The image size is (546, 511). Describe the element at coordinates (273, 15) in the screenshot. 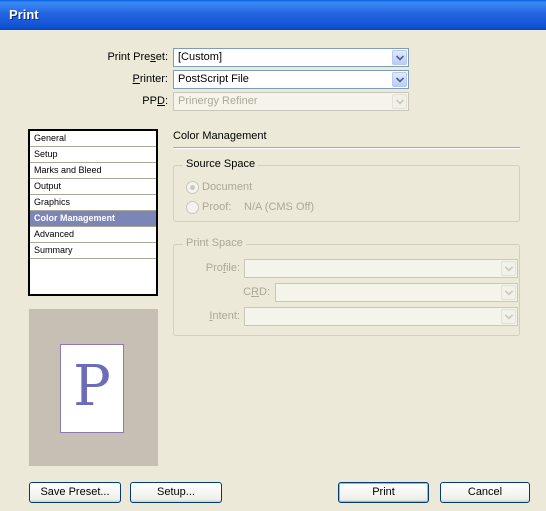

I see `title-bar: Print` at that location.